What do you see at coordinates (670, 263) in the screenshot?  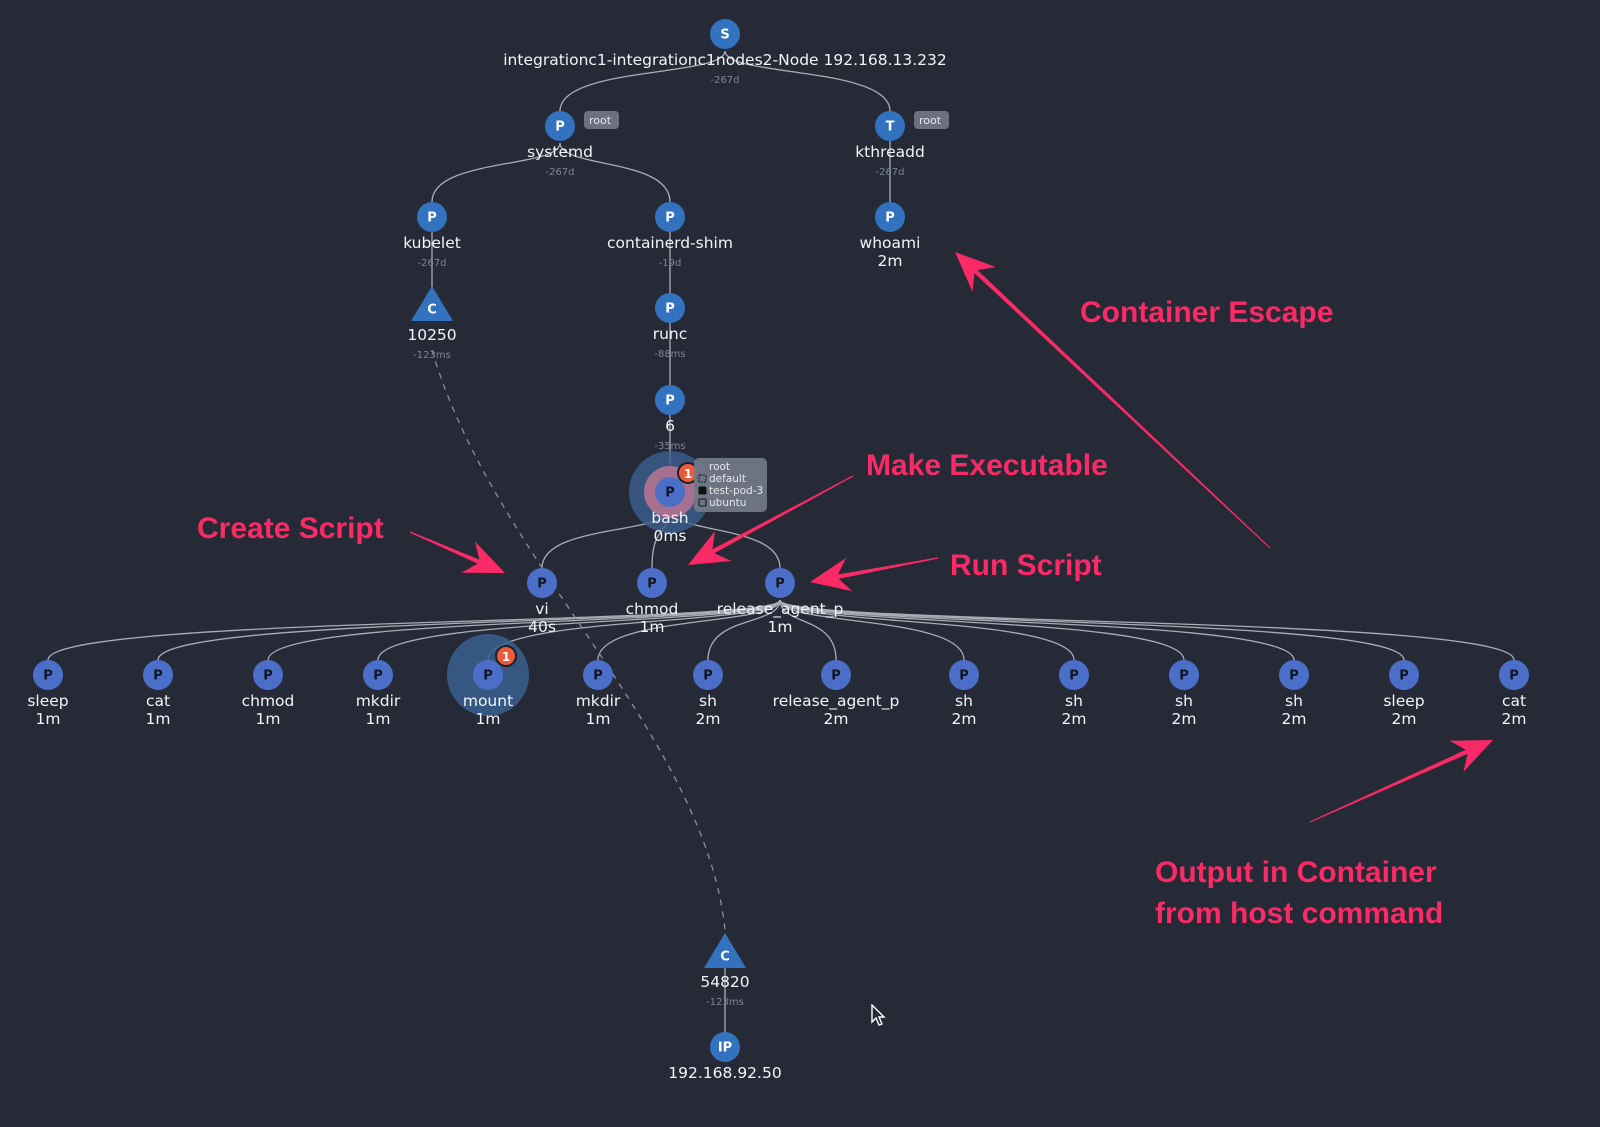 I see `node-age: -19d` at bounding box center [670, 263].